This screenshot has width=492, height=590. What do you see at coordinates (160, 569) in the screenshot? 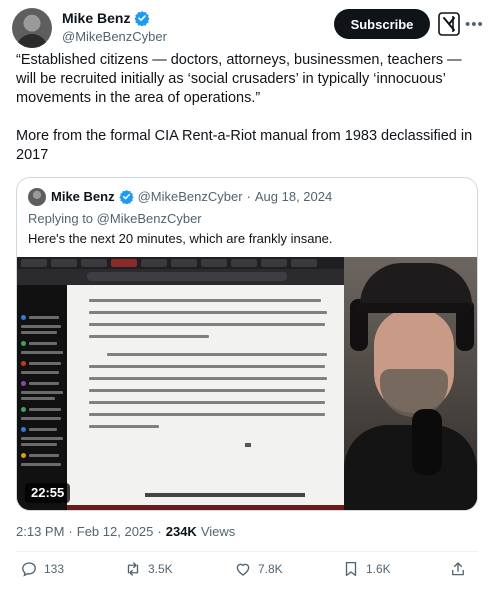
I see `repost-count: 3.5K` at bounding box center [160, 569].